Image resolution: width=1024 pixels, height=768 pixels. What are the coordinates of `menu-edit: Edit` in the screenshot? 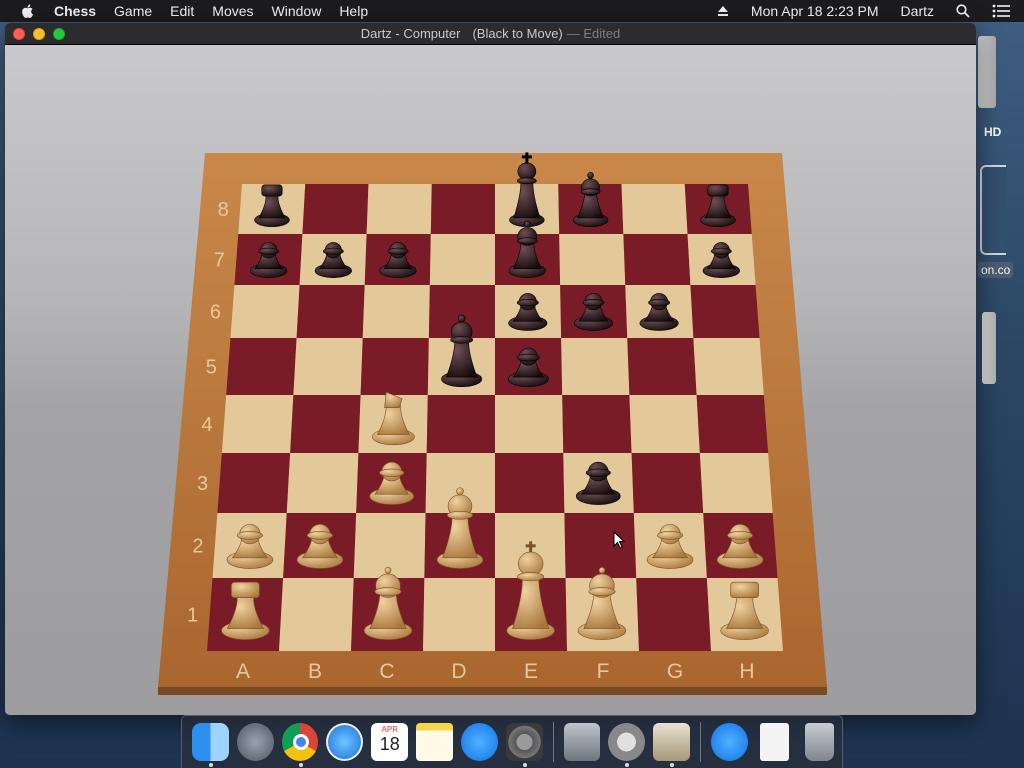 It's located at (182, 11).